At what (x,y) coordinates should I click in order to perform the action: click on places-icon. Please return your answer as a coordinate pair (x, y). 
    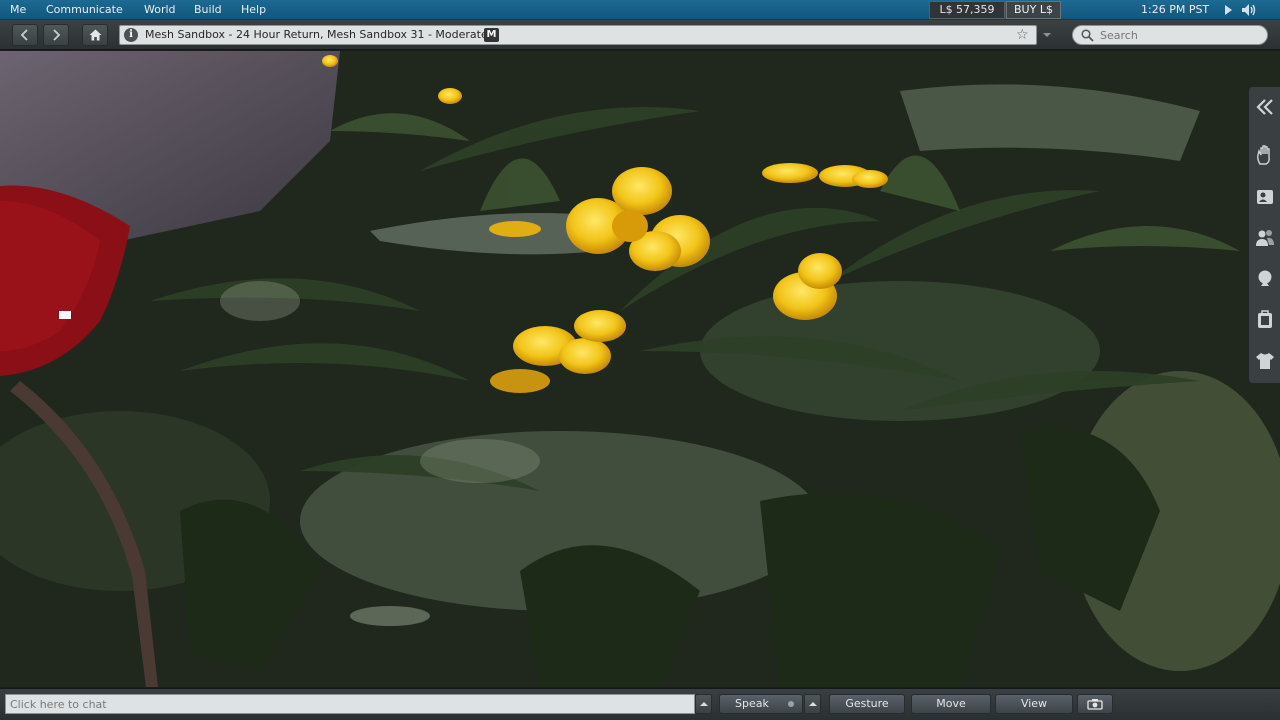
    Looking at the image, I should click on (1265, 278).